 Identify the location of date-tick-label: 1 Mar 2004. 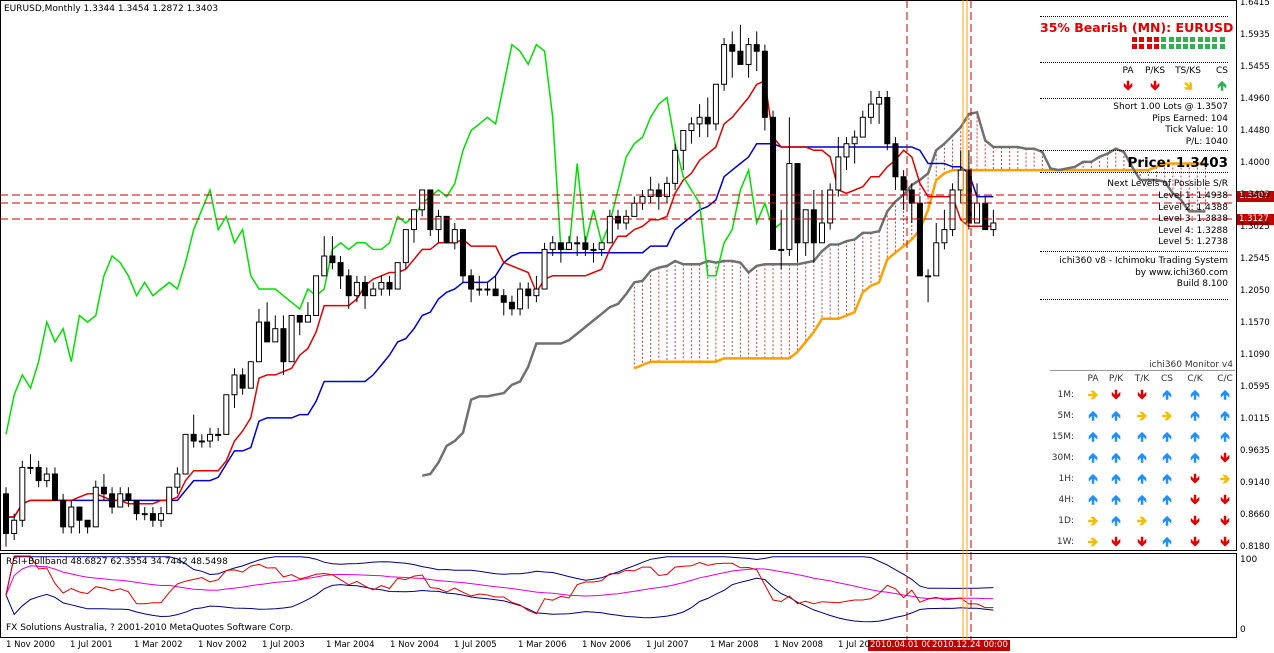
(350, 645).